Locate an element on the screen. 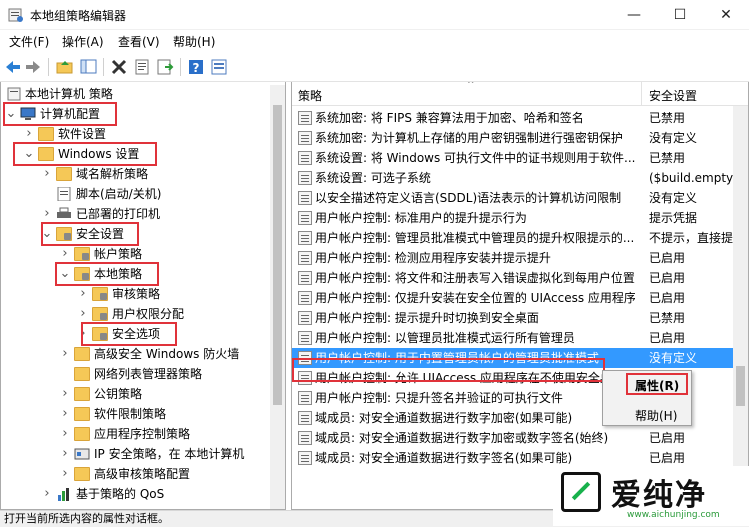  highlight-security-settings is located at coordinates (90, 234).